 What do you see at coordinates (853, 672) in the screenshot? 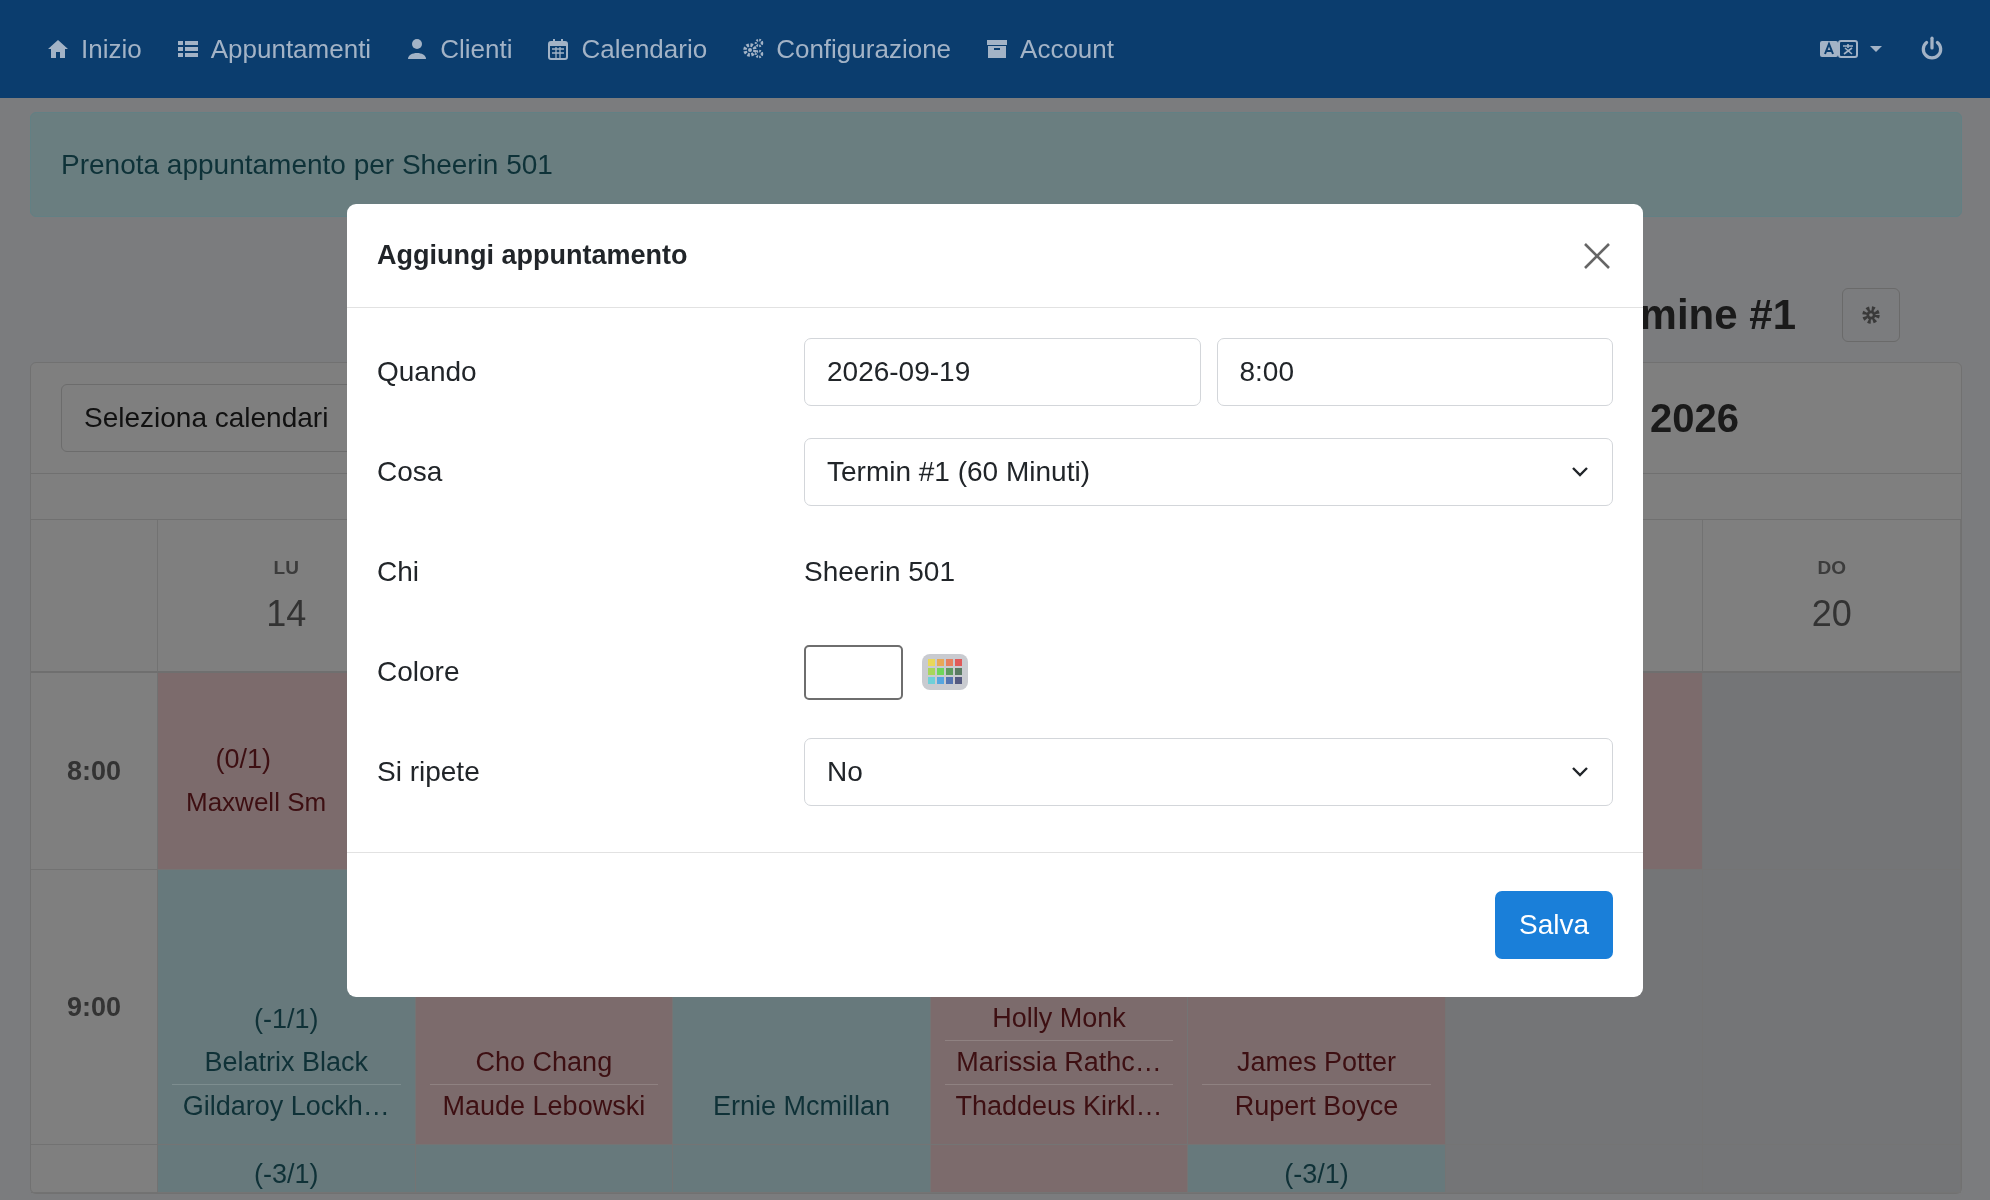
I see `color-field` at bounding box center [853, 672].